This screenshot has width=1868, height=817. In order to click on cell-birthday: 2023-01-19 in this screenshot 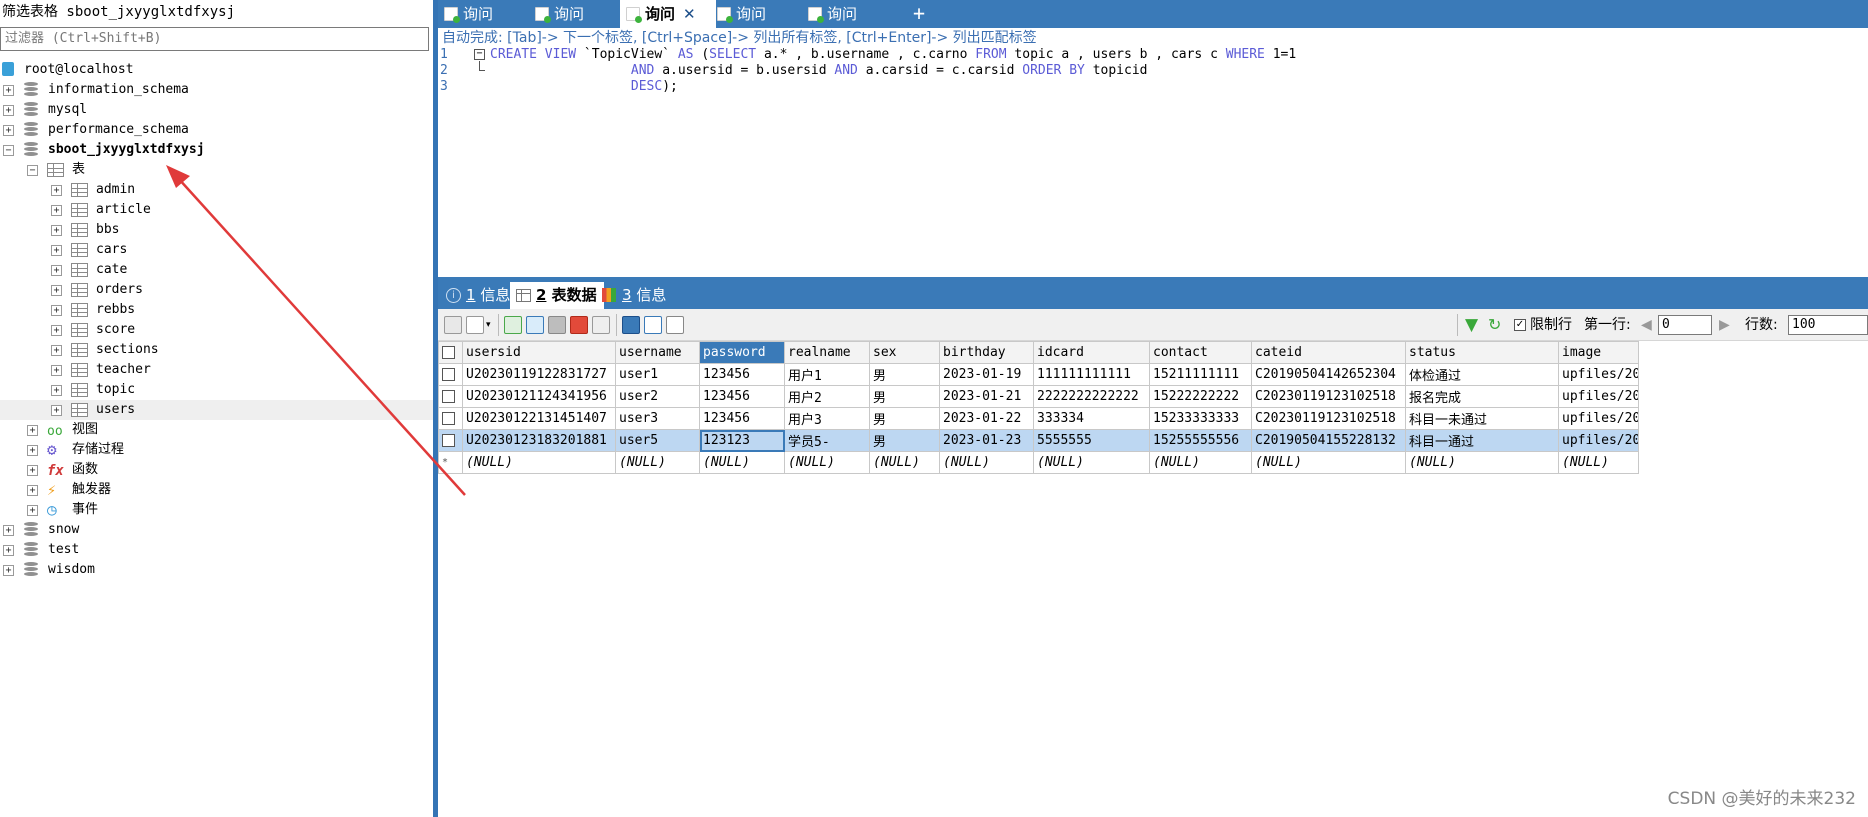, I will do `click(986, 374)`.